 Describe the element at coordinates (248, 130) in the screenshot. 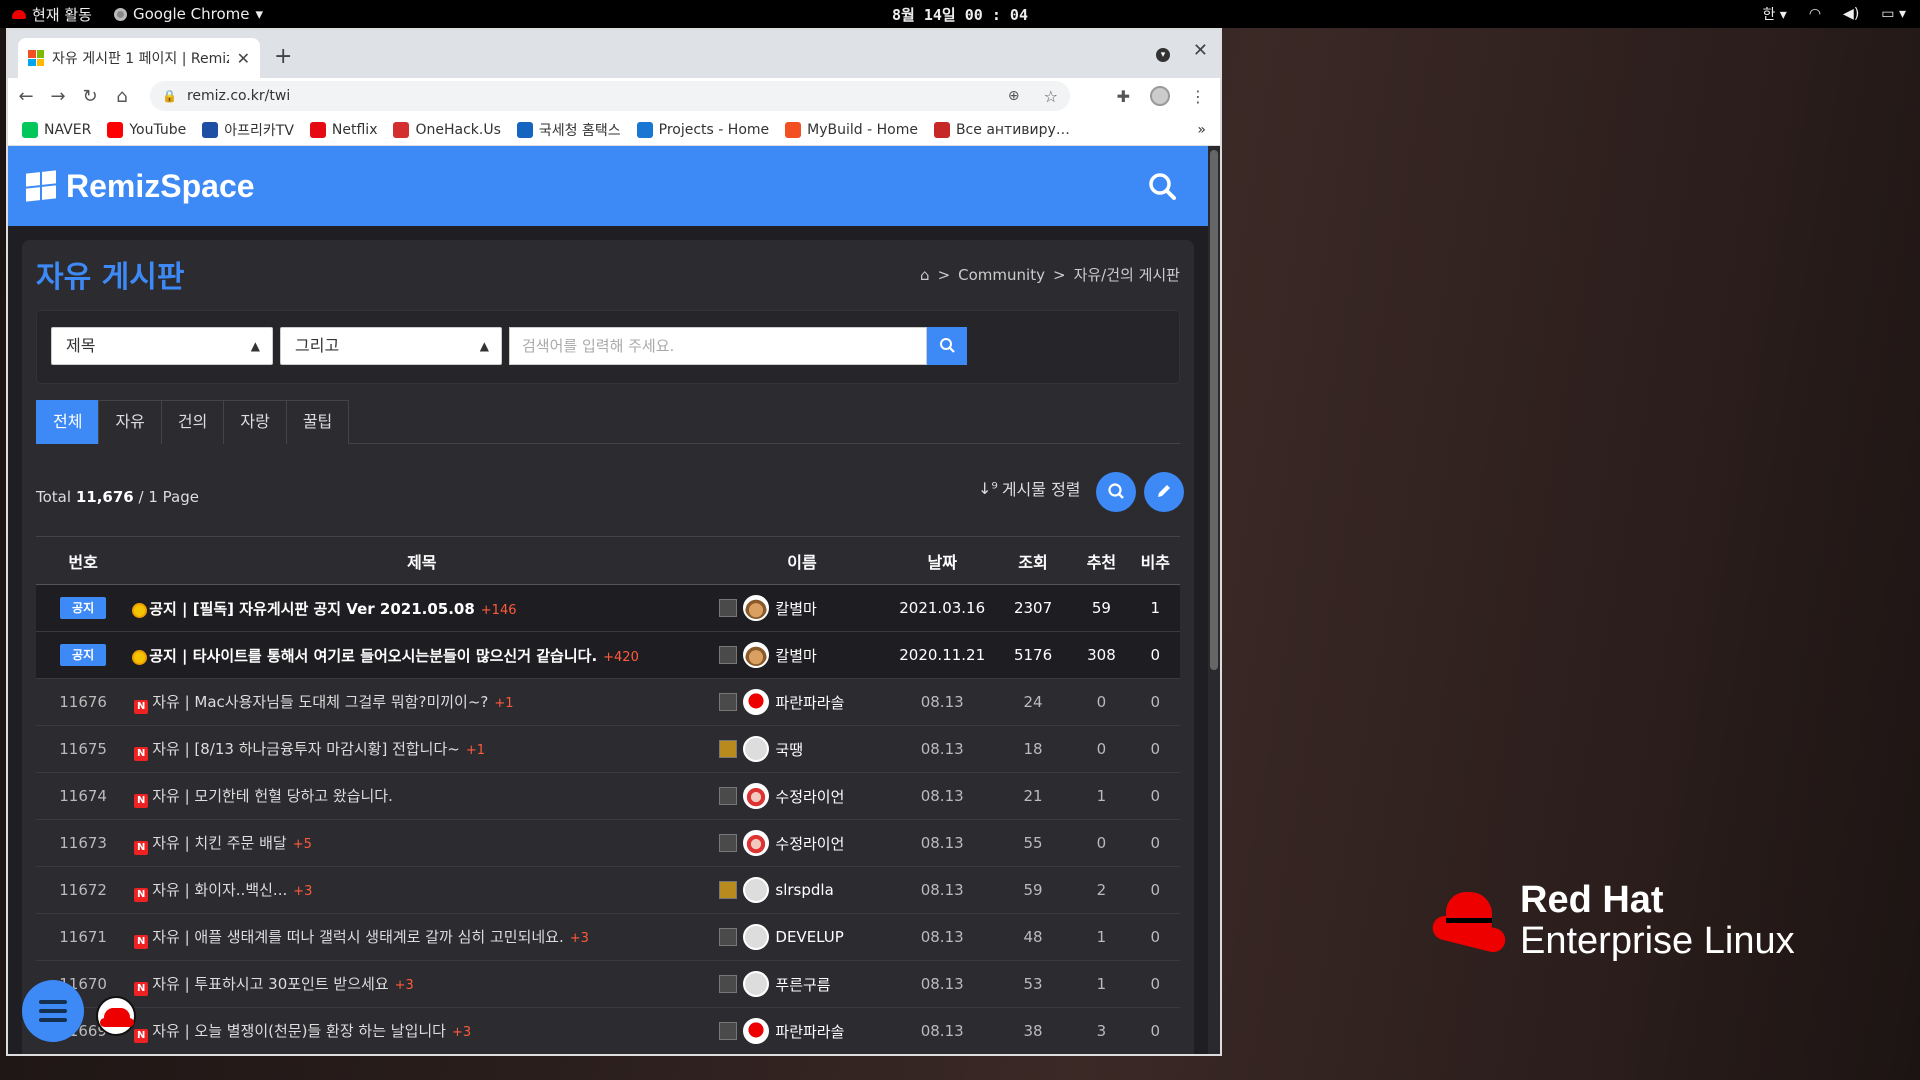

I see `bookmark-item: 아프리카TV` at that location.